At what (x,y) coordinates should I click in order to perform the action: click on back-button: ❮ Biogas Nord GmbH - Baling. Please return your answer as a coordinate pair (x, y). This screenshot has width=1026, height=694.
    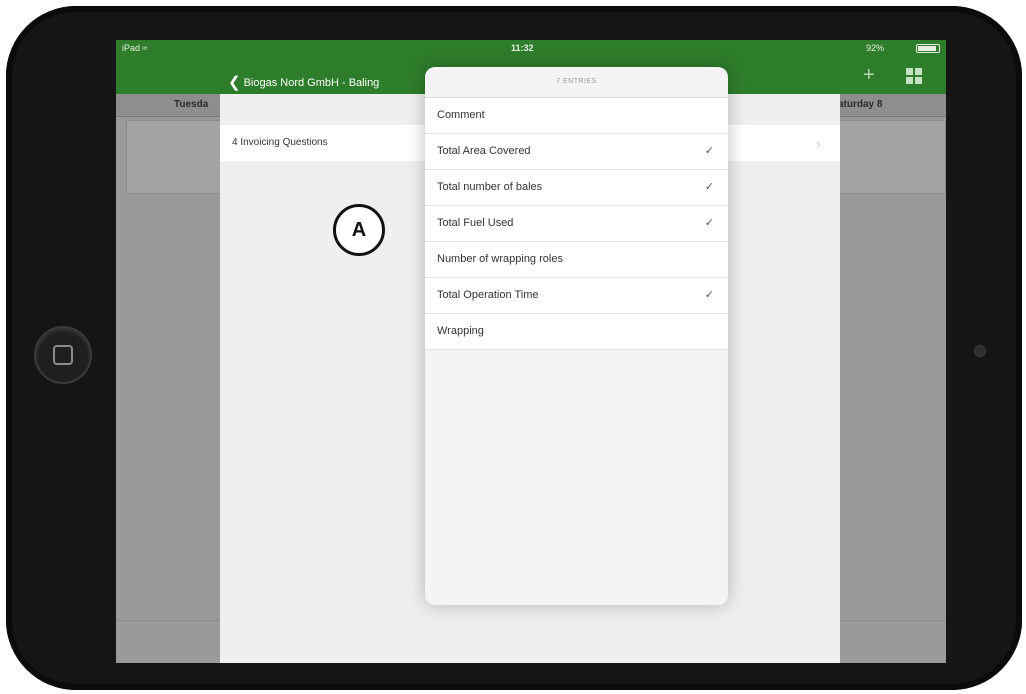
    Looking at the image, I should click on (304, 82).